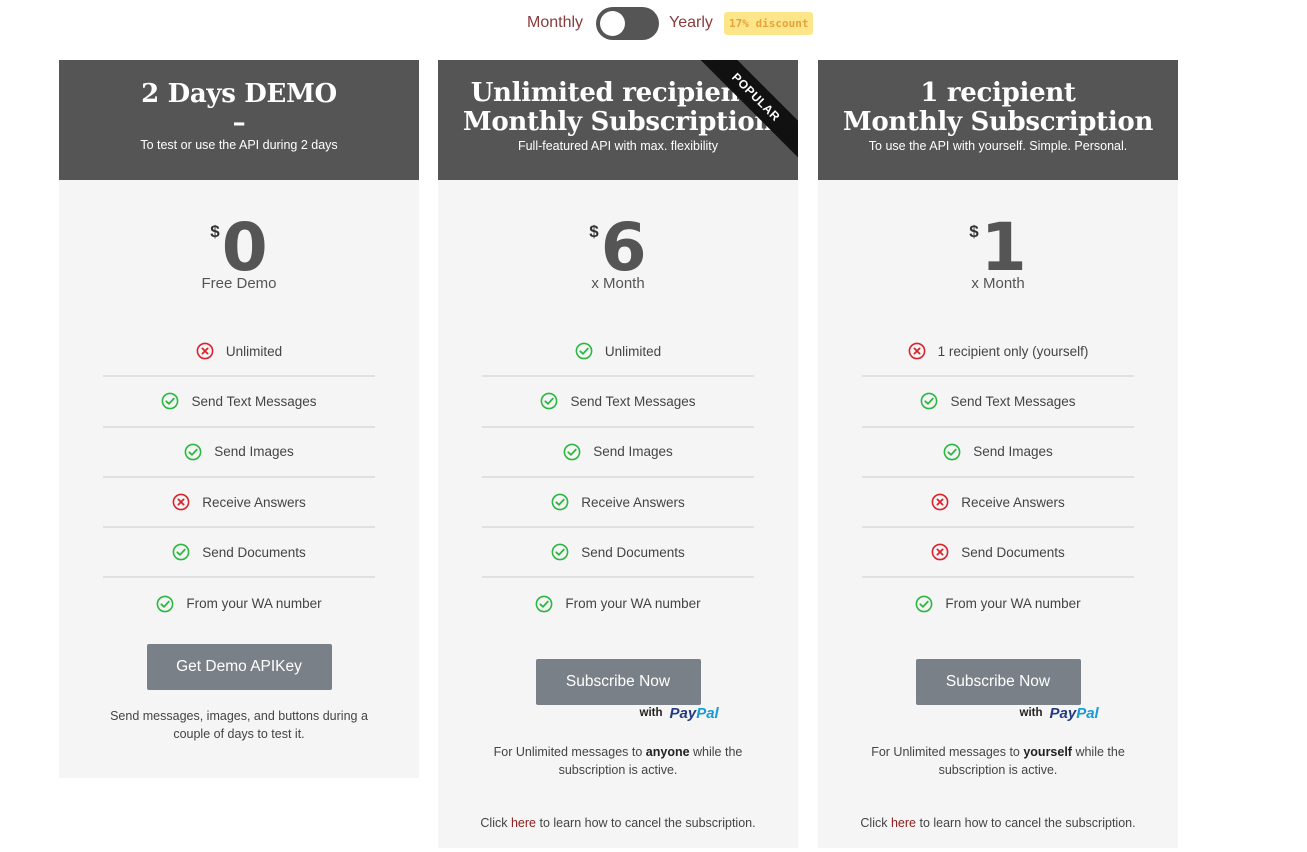  I want to click on popular-ribbon-label: POPULAR, so click(748, 110).